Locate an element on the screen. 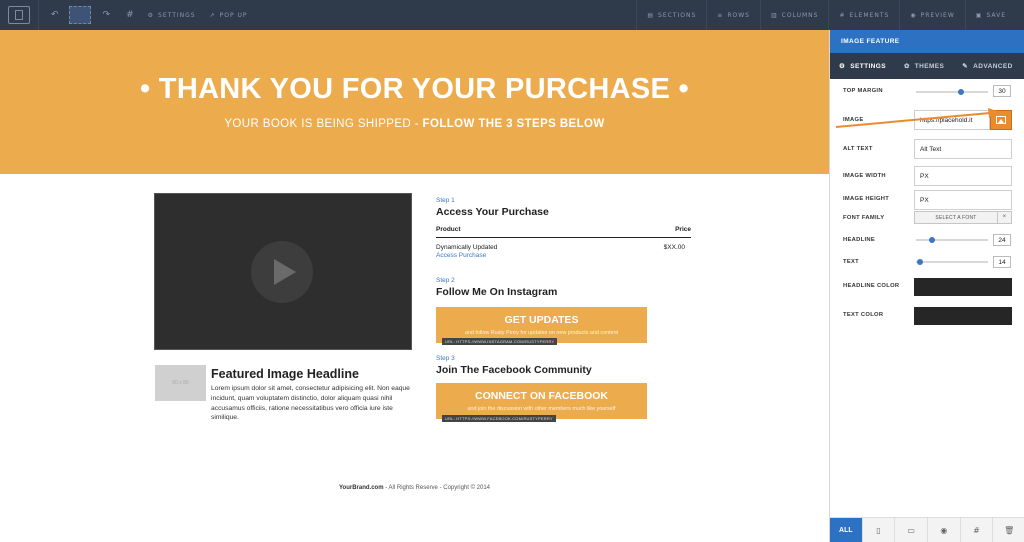 This screenshot has width=1024, height=542. columns-icon: ▥ is located at coordinates (774, 15).